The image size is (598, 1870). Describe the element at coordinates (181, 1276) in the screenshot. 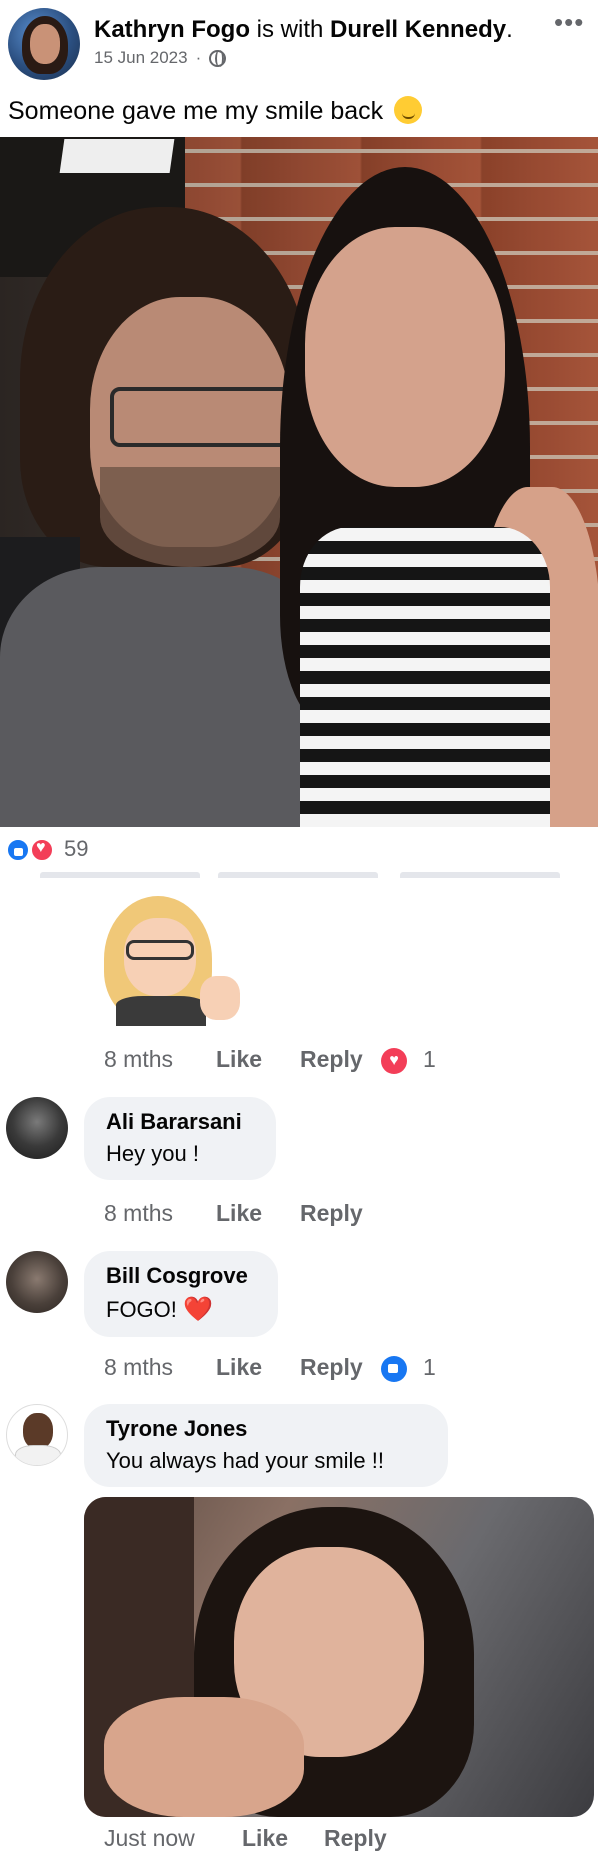

I see `commenter-name: Bill Cosgrove` at that location.